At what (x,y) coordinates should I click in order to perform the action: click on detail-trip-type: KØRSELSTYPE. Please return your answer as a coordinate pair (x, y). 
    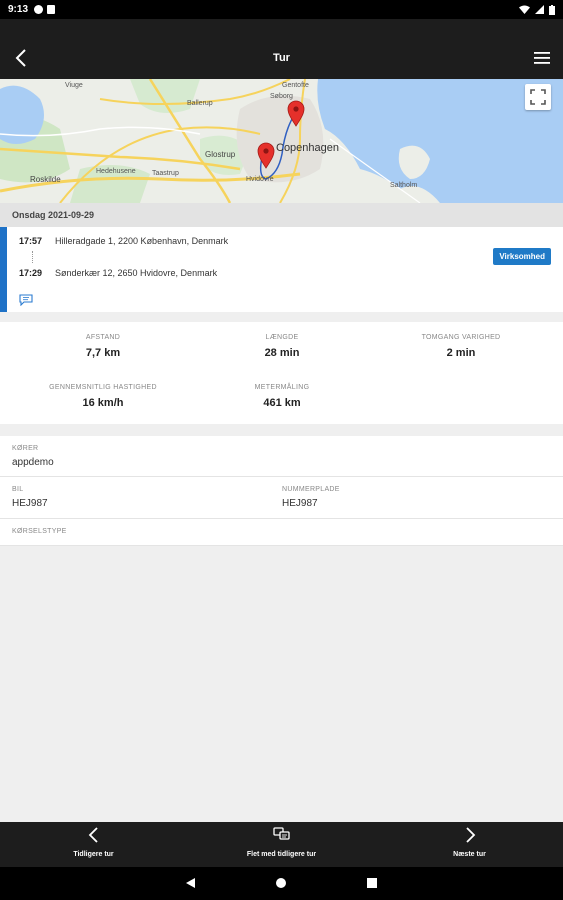
    Looking at the image, I should click on (39, 531).